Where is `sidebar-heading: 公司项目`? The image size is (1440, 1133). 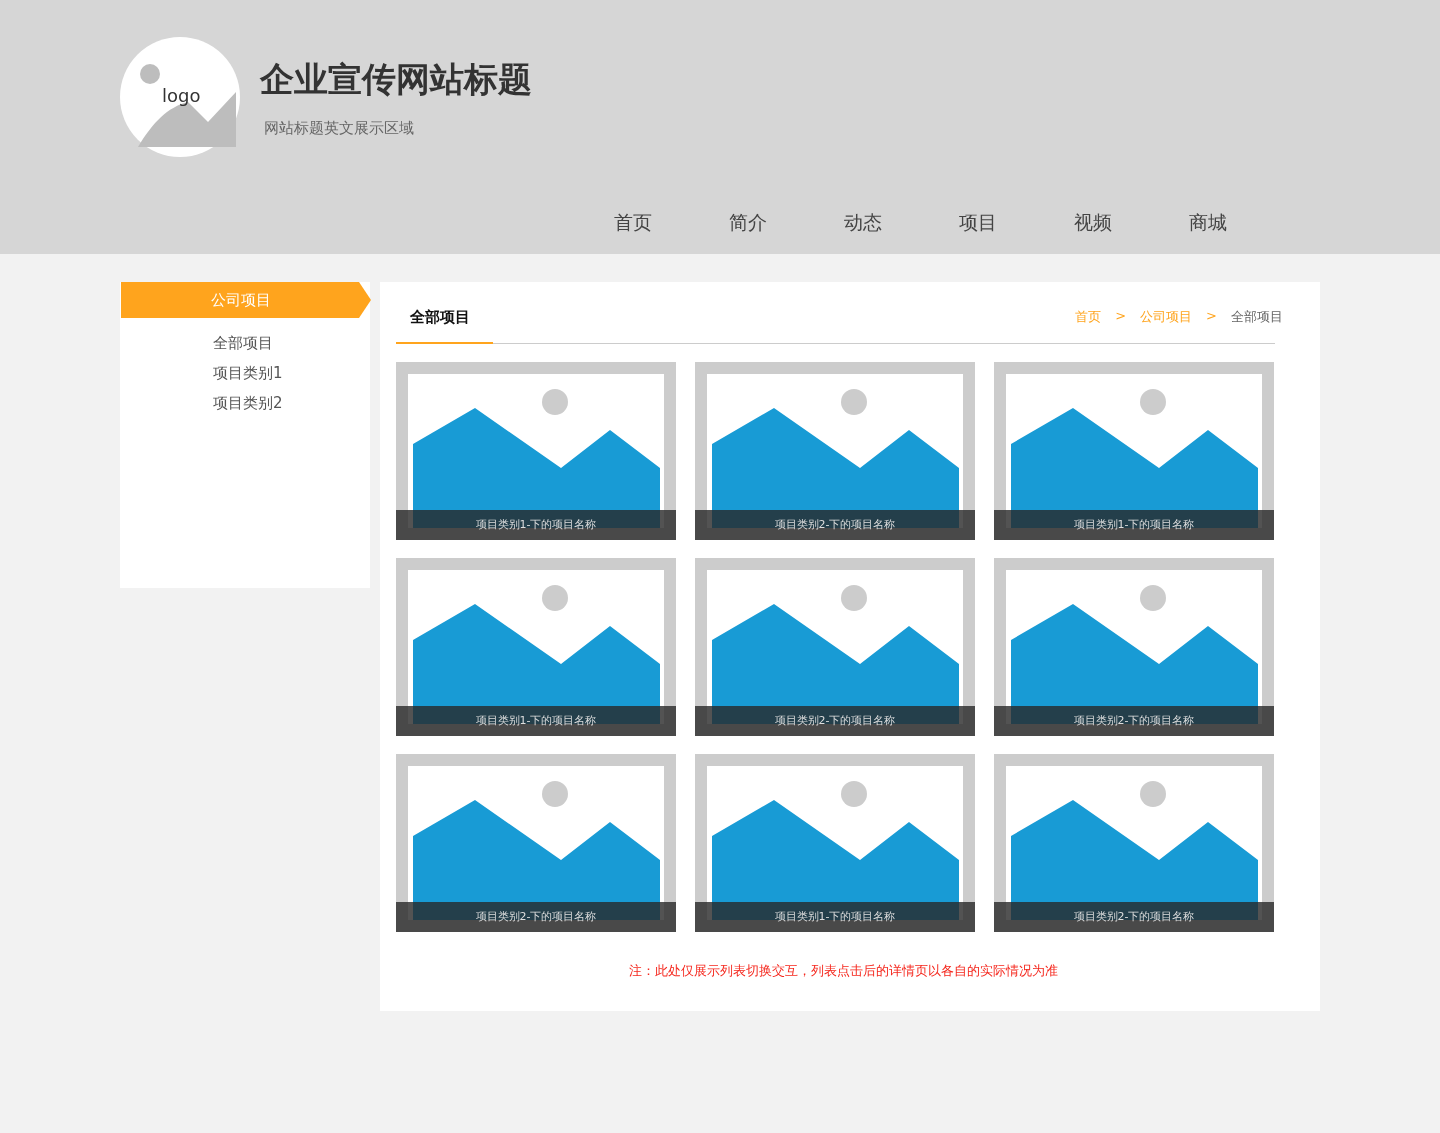 sidebar-heading: 公司项目 is located at coordinates (246, 300).